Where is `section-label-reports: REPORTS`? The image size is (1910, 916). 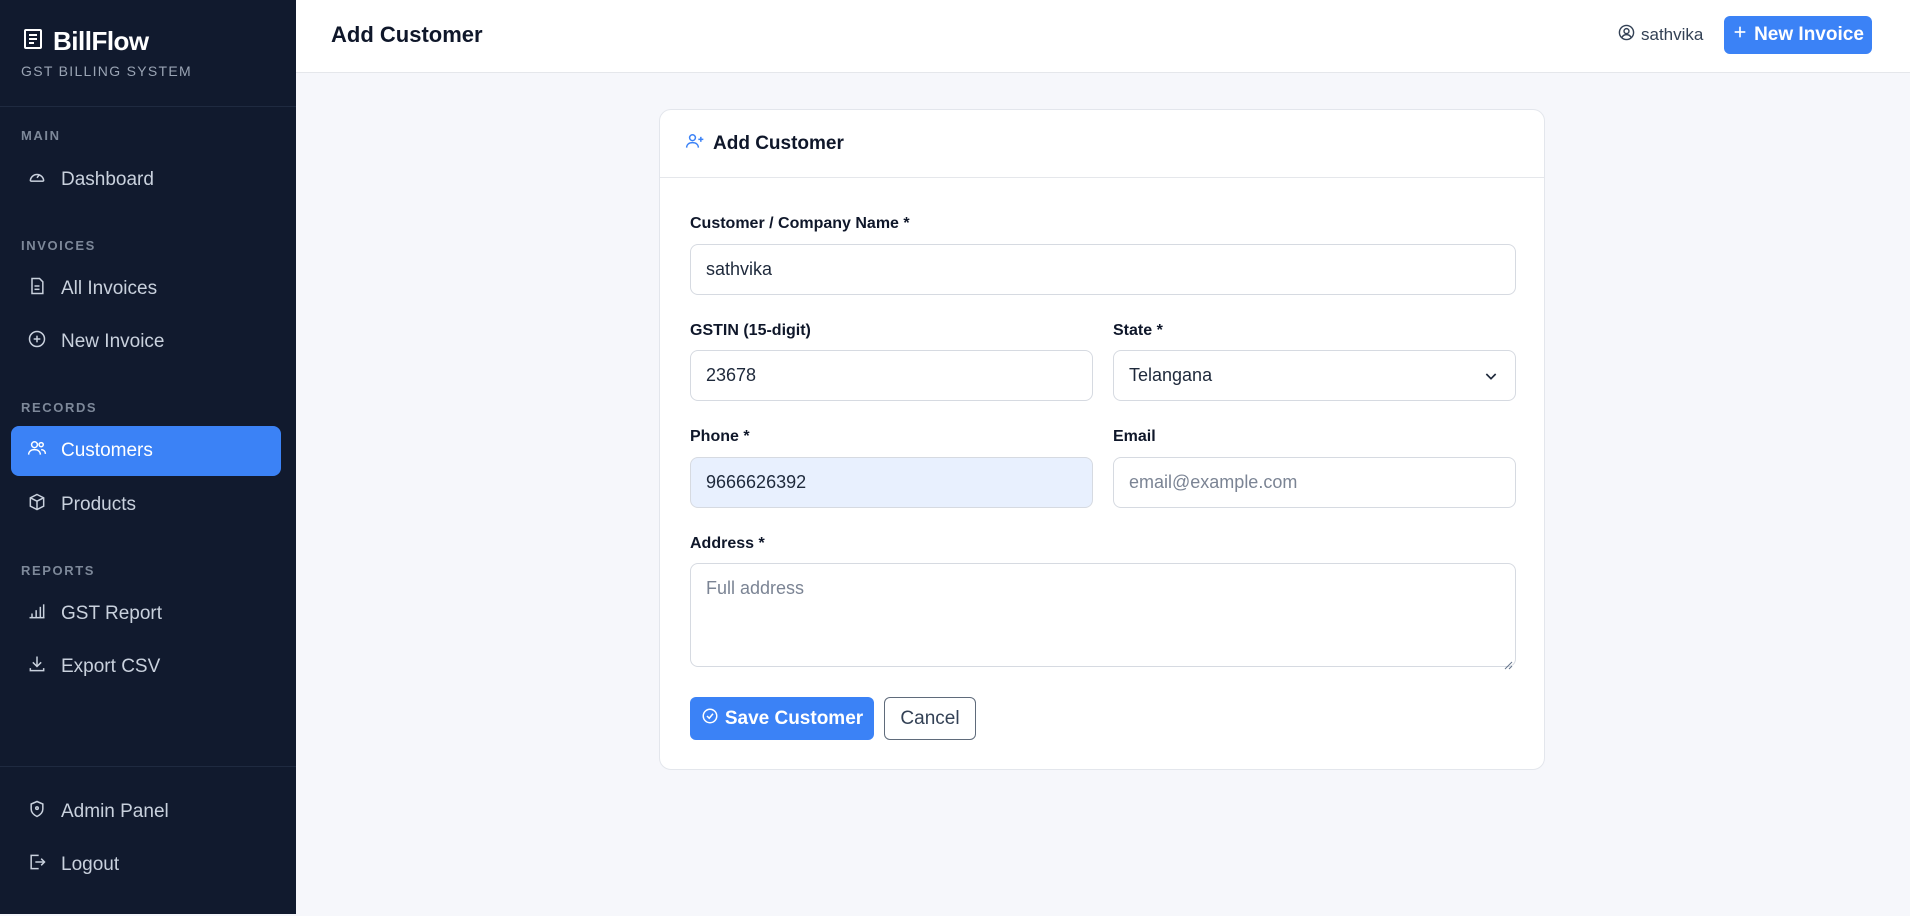 section-label-reports: REPORTS is located at coordinates (58, 570).